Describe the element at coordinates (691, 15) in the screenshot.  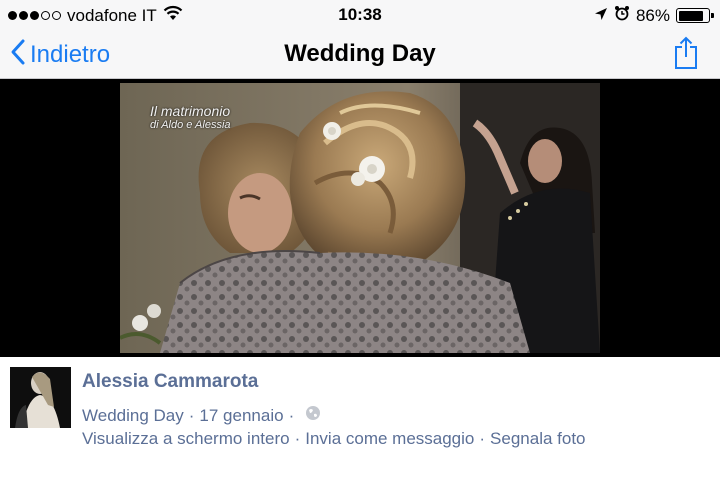
I see `battery-fill` at that location.